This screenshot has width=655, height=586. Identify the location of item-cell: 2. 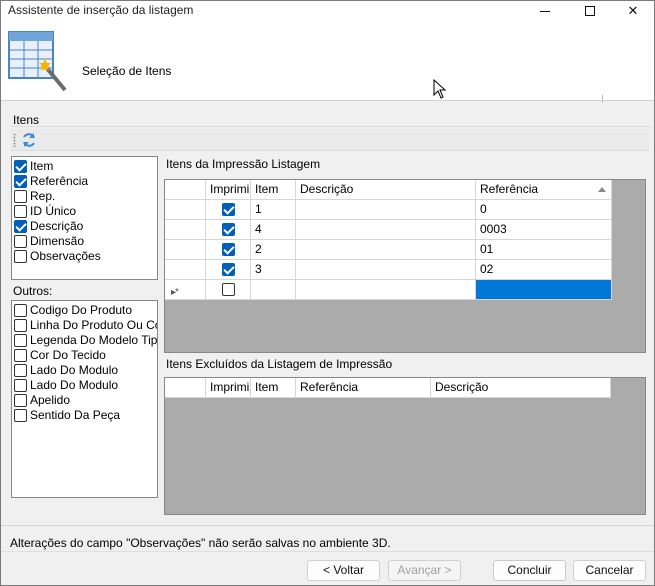
(273, 250).